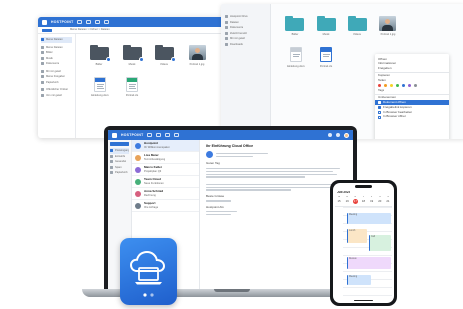 The width and height of the screenshot is (463, 309). What do you see at coordinates (54, 40) in the screenshot?
I see `sidebar-item-label: Meine Dateien` at bounding box center [54, 40].